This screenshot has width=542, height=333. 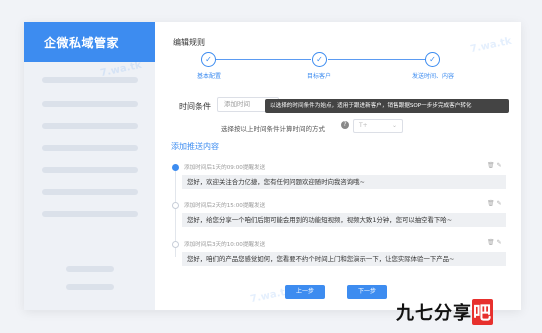 What do you see at coordinates (208, 59) in the screenshot?
I see `step-1-check-icon: ✓` at bounding box center [208, 59].